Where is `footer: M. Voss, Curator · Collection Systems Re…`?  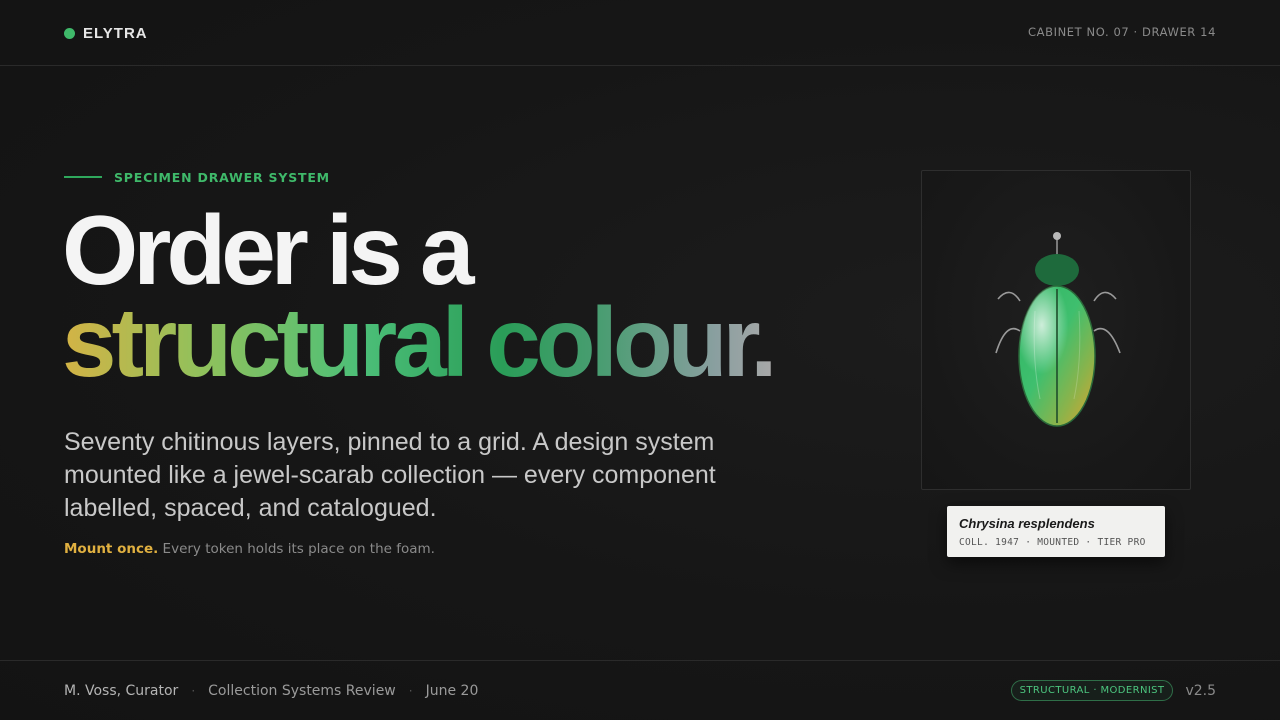 footer: M. Voss, Curator · Collection Systems Re… is located at coordinates (640, 690).